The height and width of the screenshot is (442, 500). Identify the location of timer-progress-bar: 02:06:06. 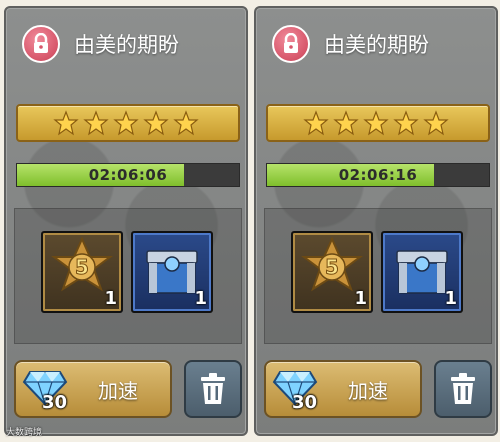
(128, 175).